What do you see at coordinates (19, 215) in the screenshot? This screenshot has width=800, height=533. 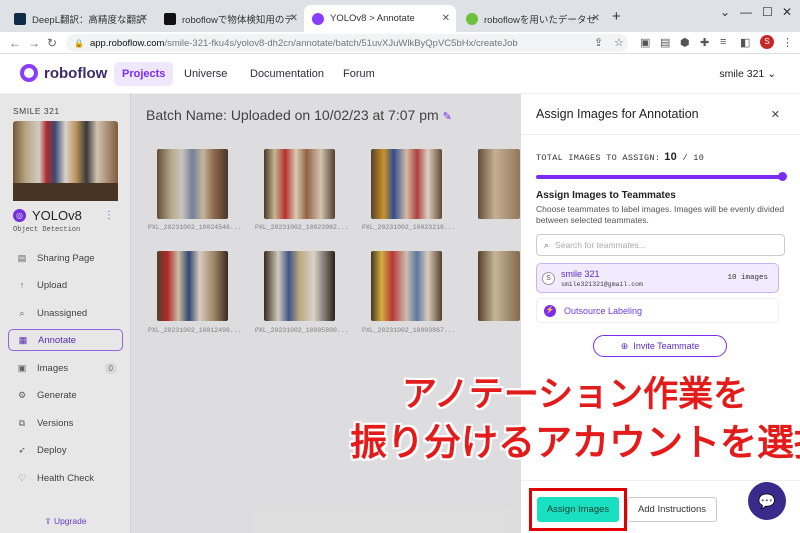 I see `globe-icon: ◎` at bounding box center [19, 215].